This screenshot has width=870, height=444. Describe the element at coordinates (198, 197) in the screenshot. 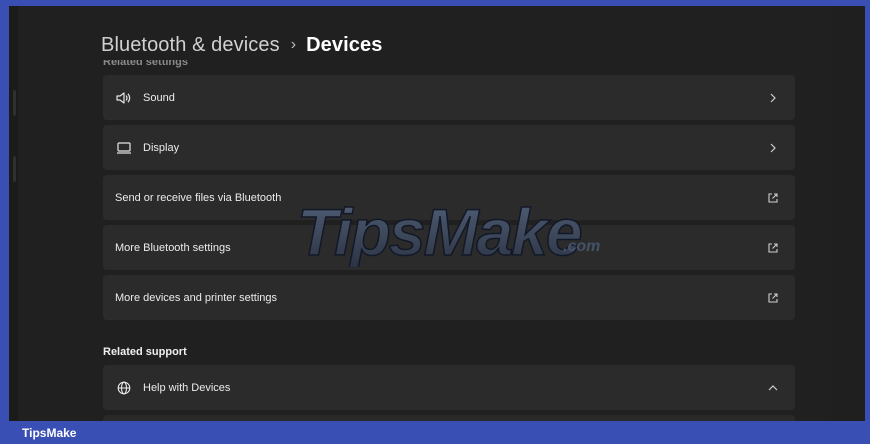

I see `send-receive-files-label: Send or receive files via Bluetooth` at that location.